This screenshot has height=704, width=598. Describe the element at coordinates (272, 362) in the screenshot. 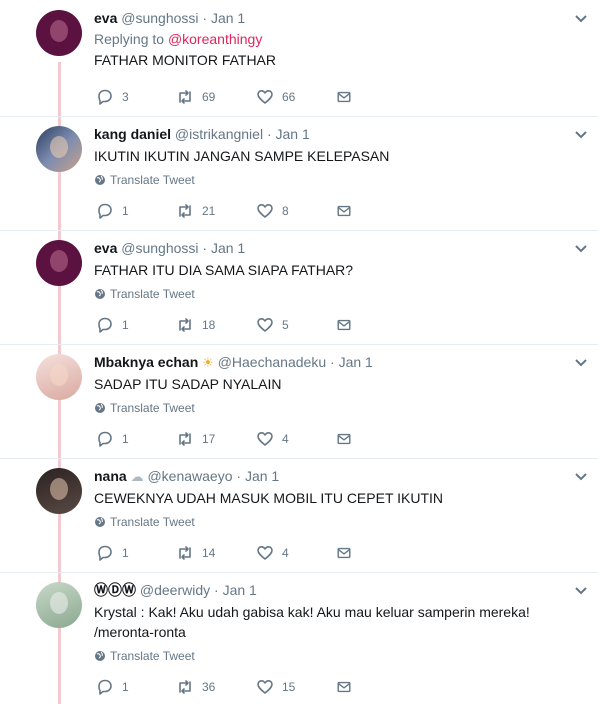

I see `user-handle: @Haechanadeku` at that location.